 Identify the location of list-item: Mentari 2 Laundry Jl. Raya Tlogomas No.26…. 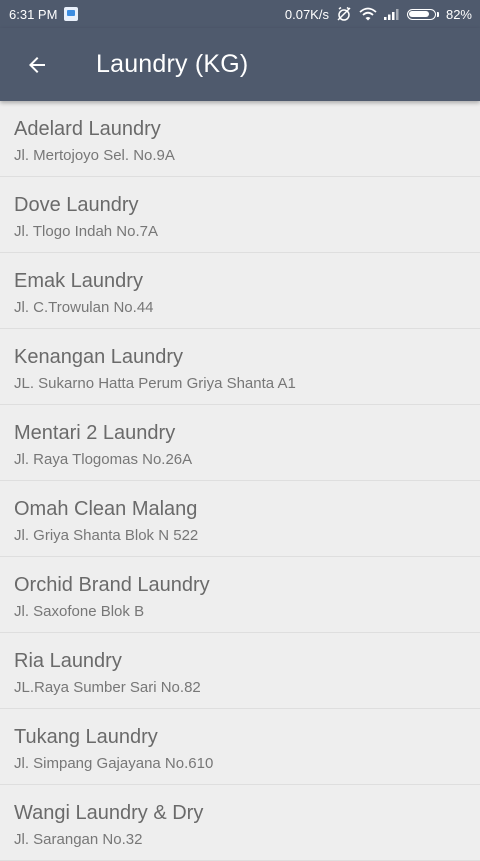
(240, 443).